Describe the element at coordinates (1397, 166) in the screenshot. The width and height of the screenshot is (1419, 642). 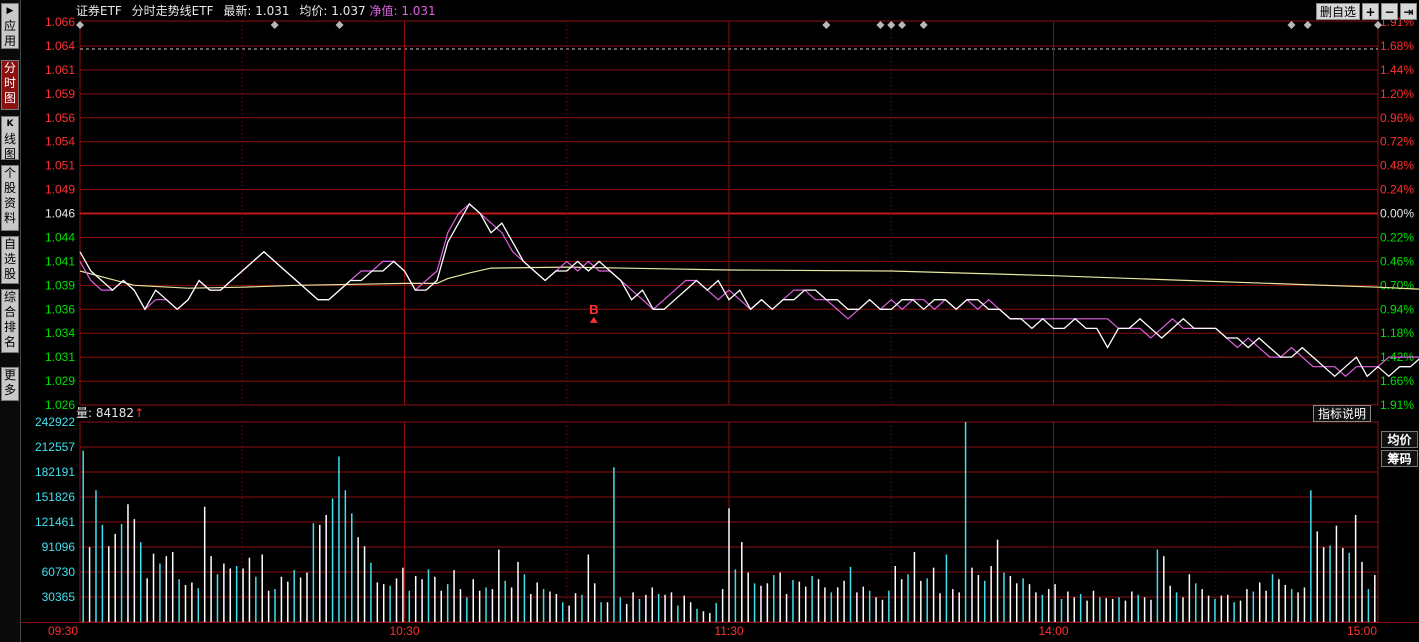
I see `percent-tick-label: 0.48%` at that location.